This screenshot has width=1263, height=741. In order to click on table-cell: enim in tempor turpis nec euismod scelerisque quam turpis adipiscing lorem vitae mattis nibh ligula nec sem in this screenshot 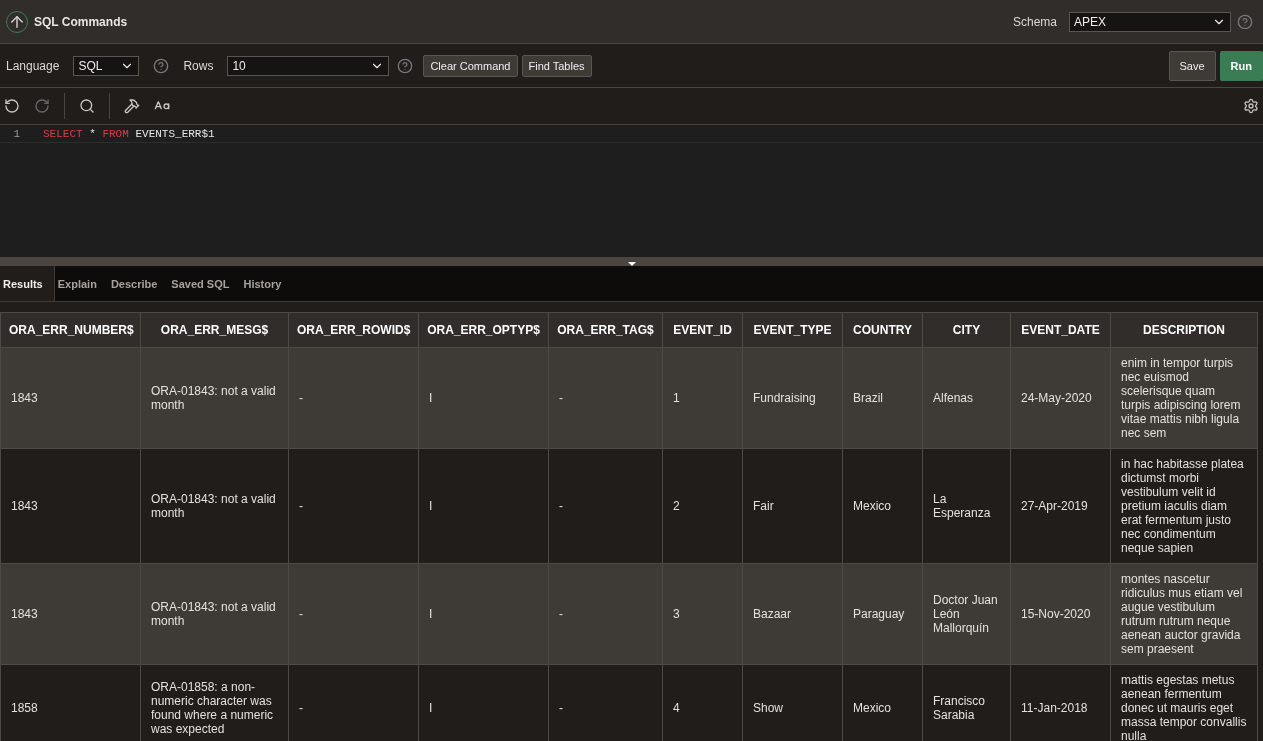, I will do `click(1184, 398)`.